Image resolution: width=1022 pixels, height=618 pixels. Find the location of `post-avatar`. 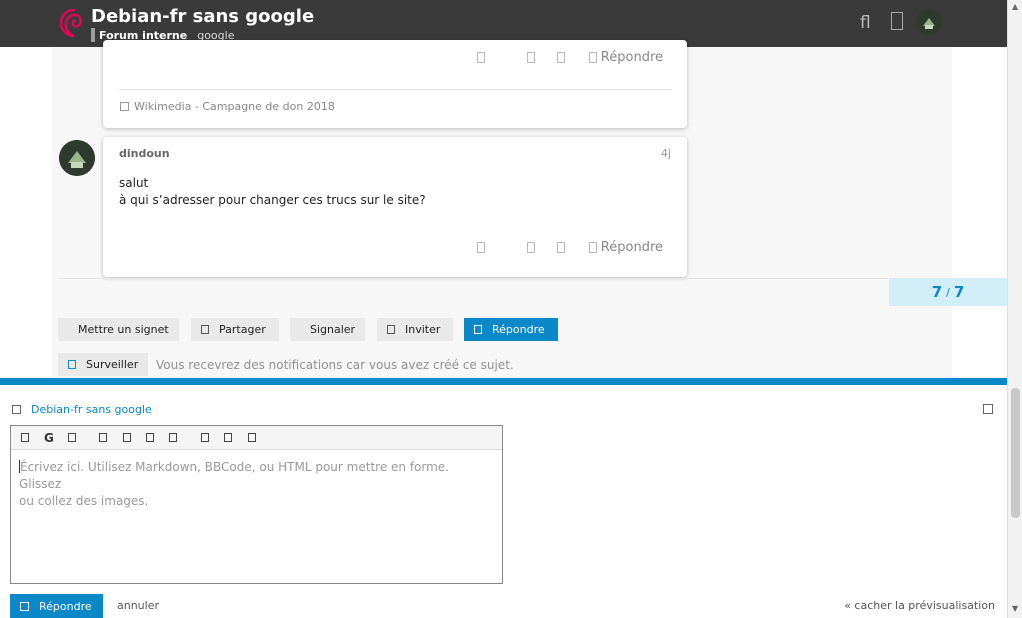

post-avatar is located at coordinates (77, 158).